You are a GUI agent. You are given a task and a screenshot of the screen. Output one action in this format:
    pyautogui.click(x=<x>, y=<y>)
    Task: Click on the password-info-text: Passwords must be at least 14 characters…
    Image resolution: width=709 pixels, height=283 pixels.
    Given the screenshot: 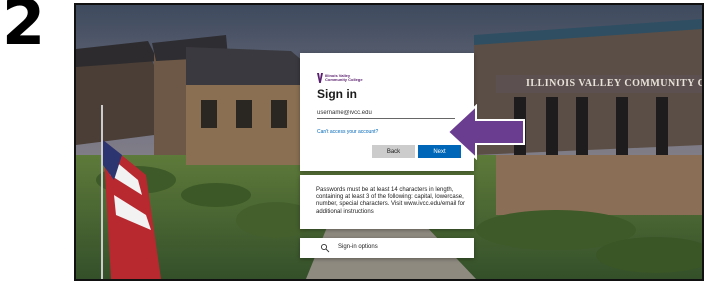 What is the action you would take?
    pyautogui.click(x=390, y=201)
    